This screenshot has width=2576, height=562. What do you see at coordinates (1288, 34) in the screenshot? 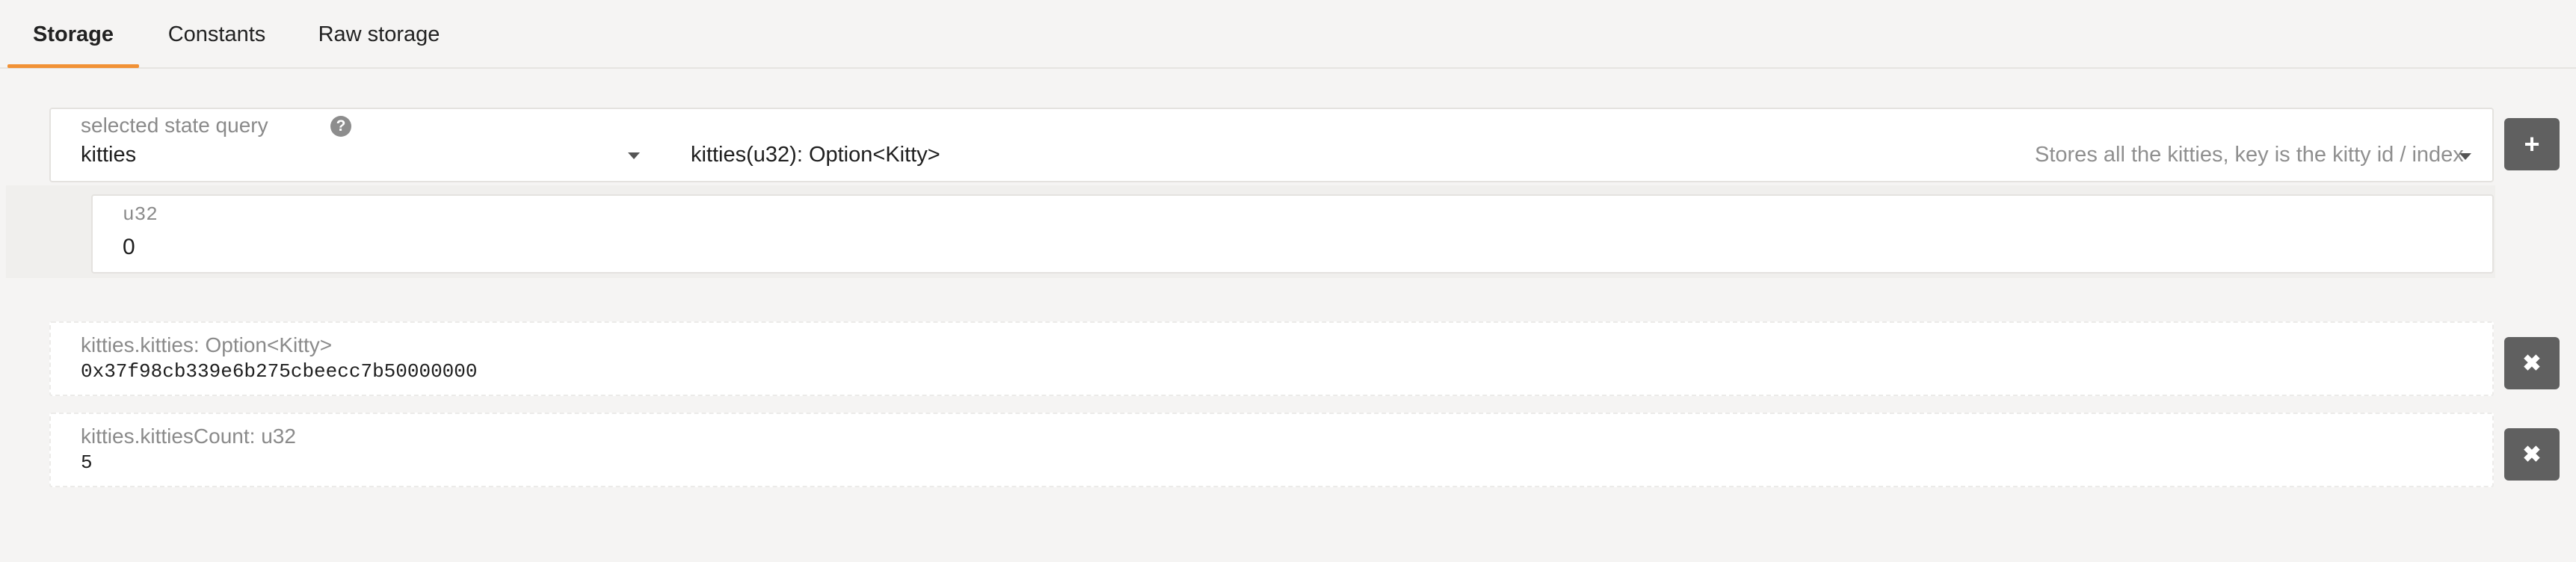
I see `tab-bar: Storage Constants Raw storage` at bounding box center [1288, 34].